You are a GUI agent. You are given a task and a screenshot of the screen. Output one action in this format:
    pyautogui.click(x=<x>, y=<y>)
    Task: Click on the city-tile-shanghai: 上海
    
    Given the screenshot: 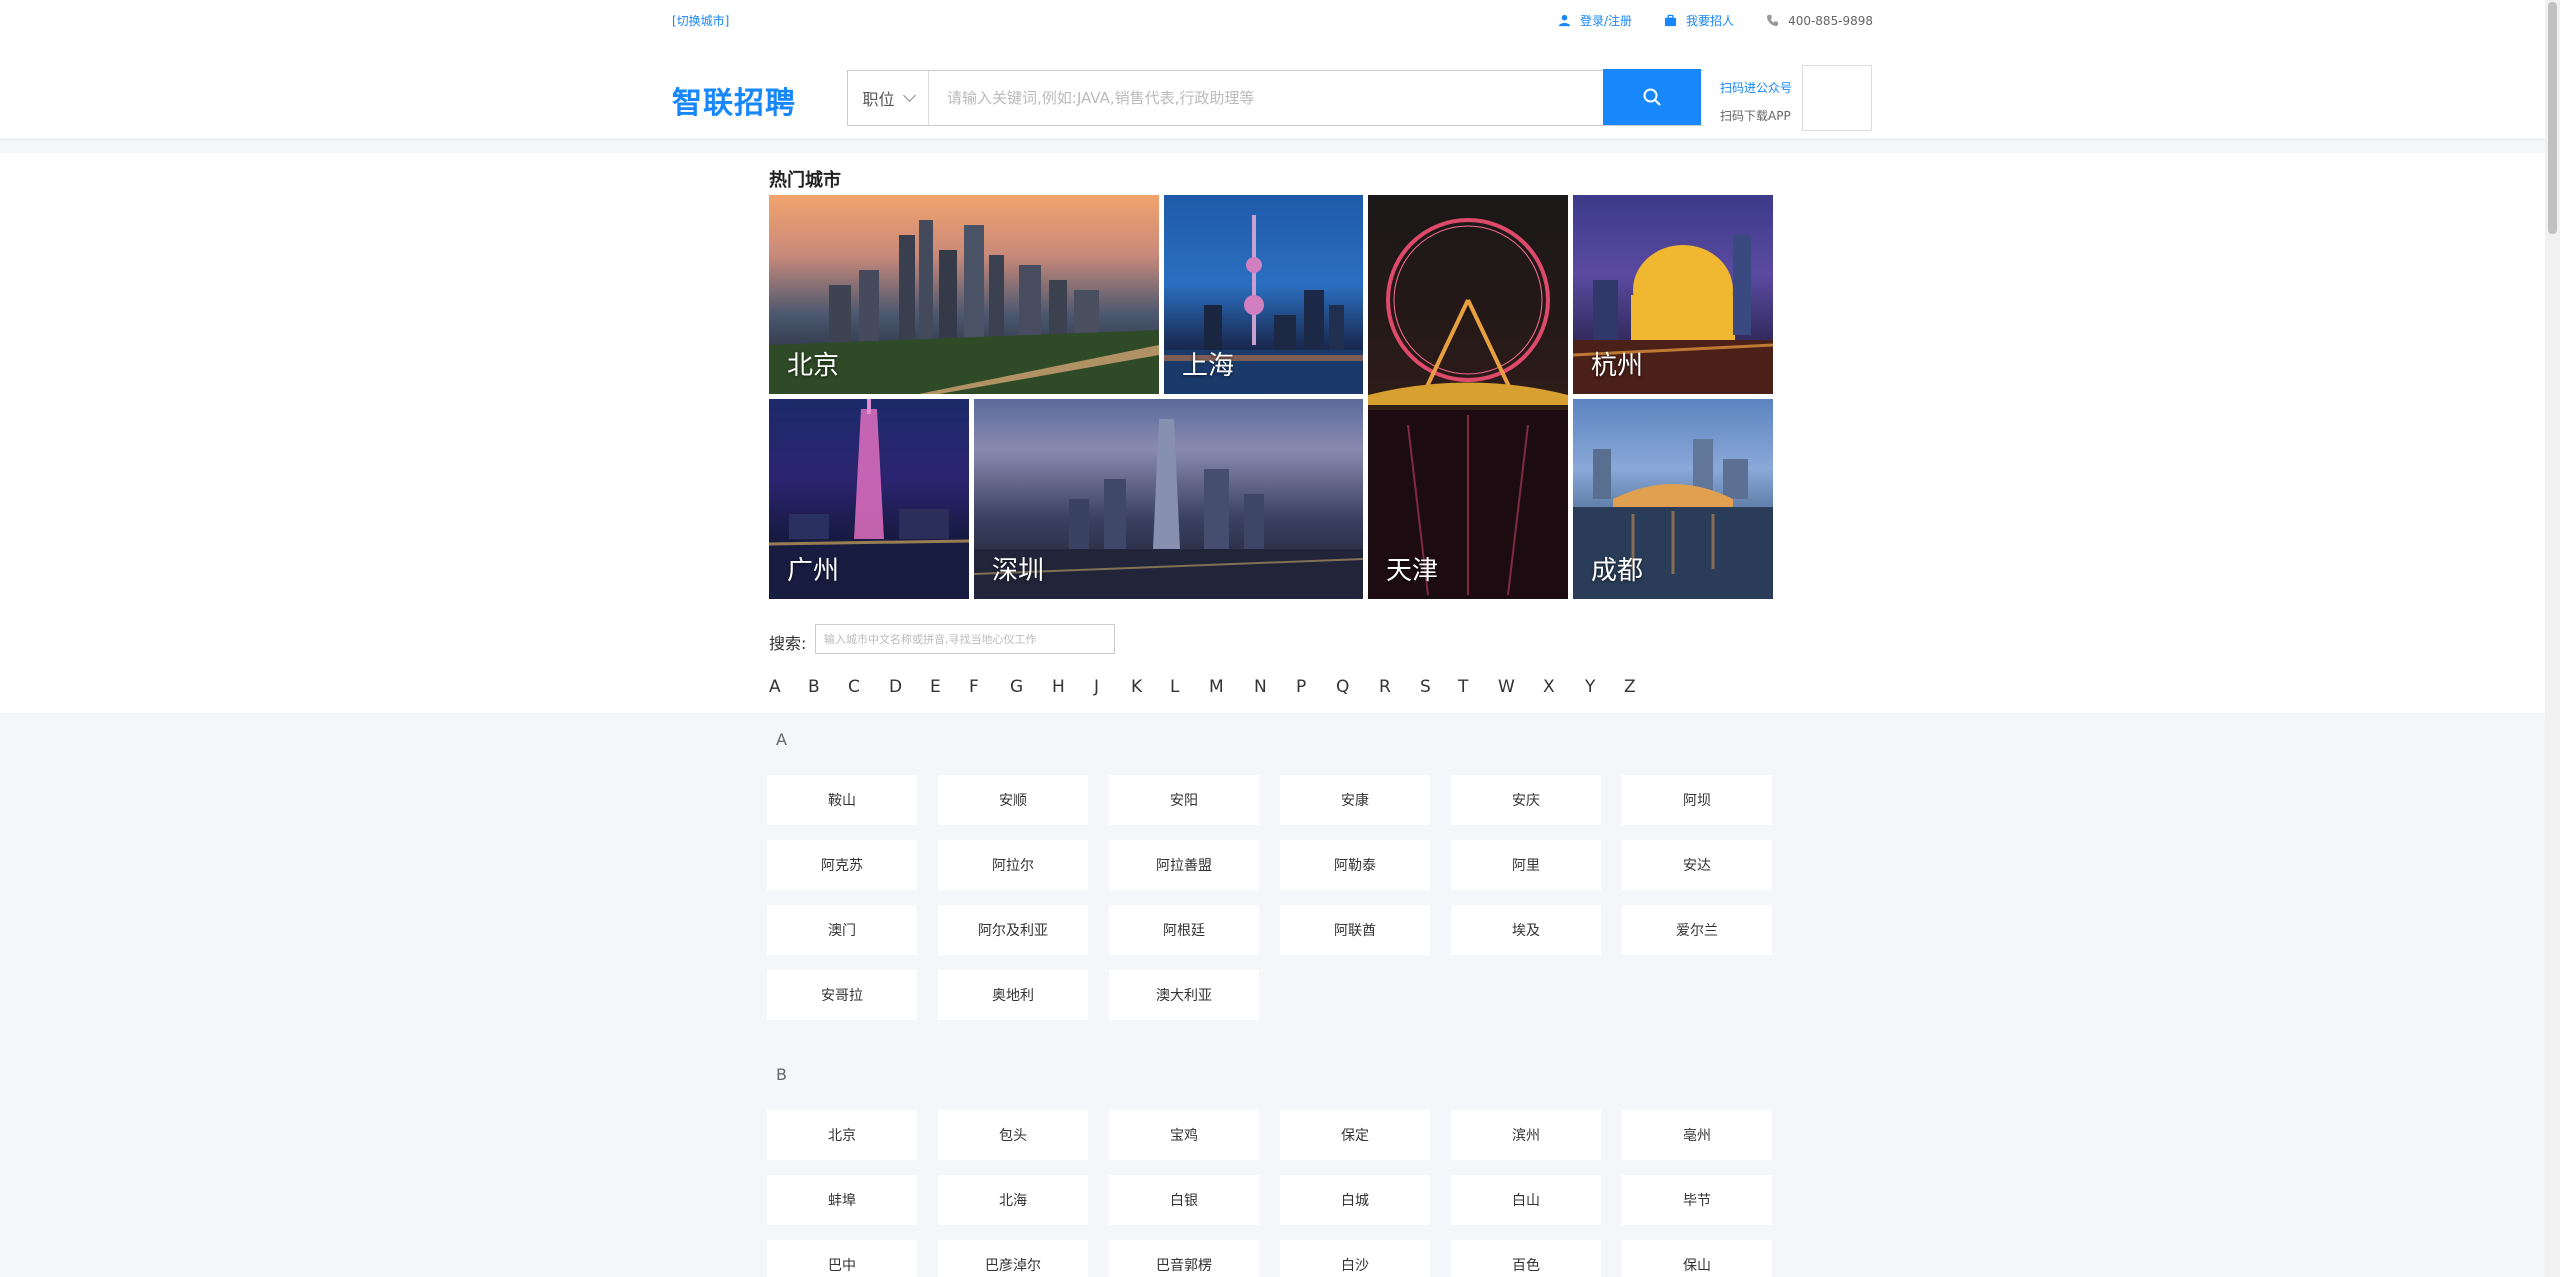 What is the action you would take?
    pyautogui.click(x=1263, y=294)
    